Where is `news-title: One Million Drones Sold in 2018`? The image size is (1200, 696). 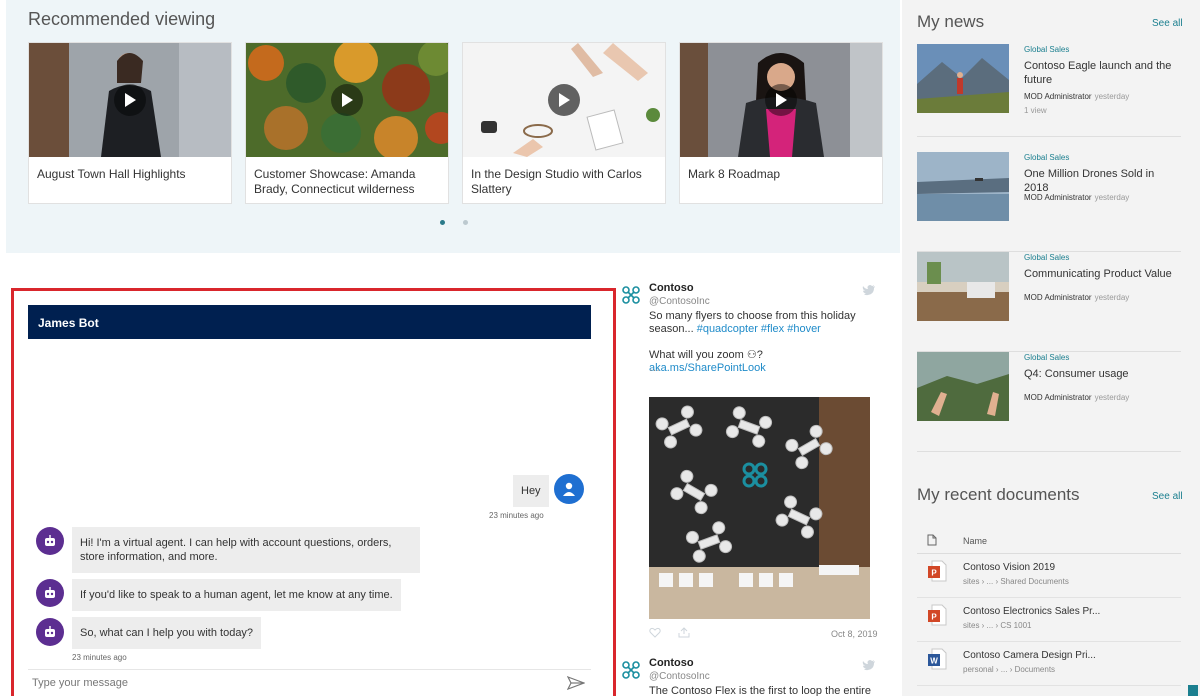 news-title: One Million Drones Sold in 2018 is located at coordinates (1101, 181).